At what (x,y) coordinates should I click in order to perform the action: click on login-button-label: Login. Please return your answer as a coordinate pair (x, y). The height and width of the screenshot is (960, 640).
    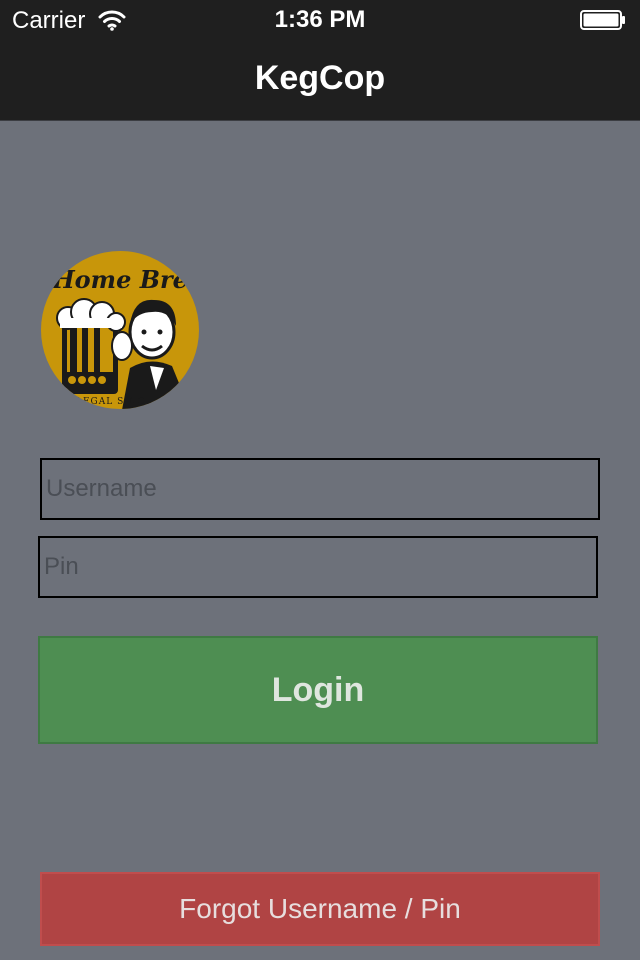
    Looking at the image, I should click on (318, 689).